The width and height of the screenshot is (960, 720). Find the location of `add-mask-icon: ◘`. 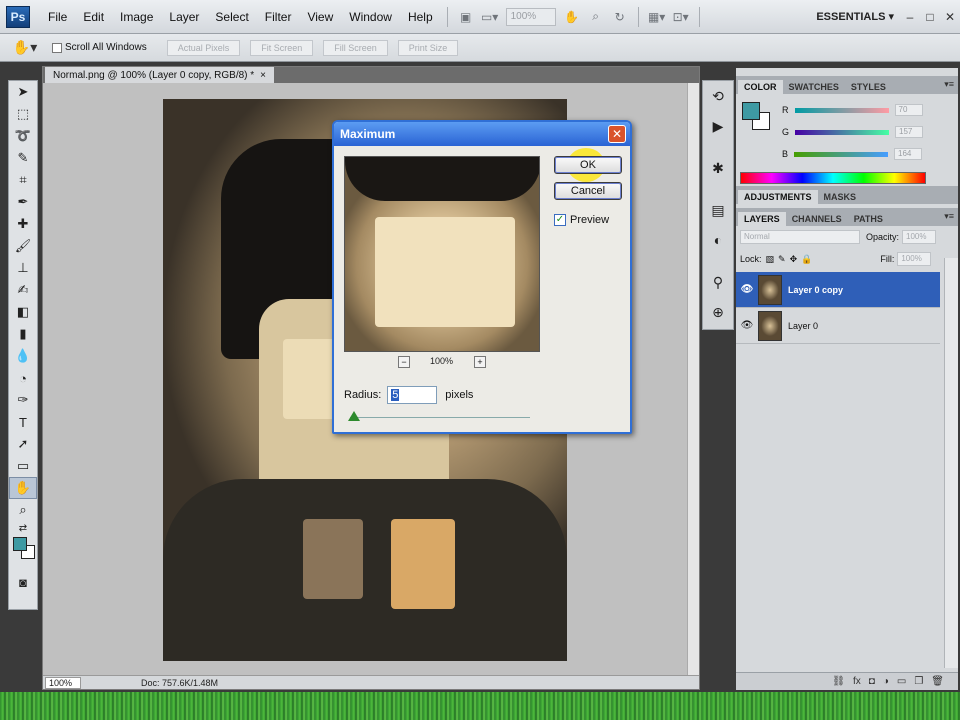

add-mask-icon: ◘ is located at coordinates (872, 681).